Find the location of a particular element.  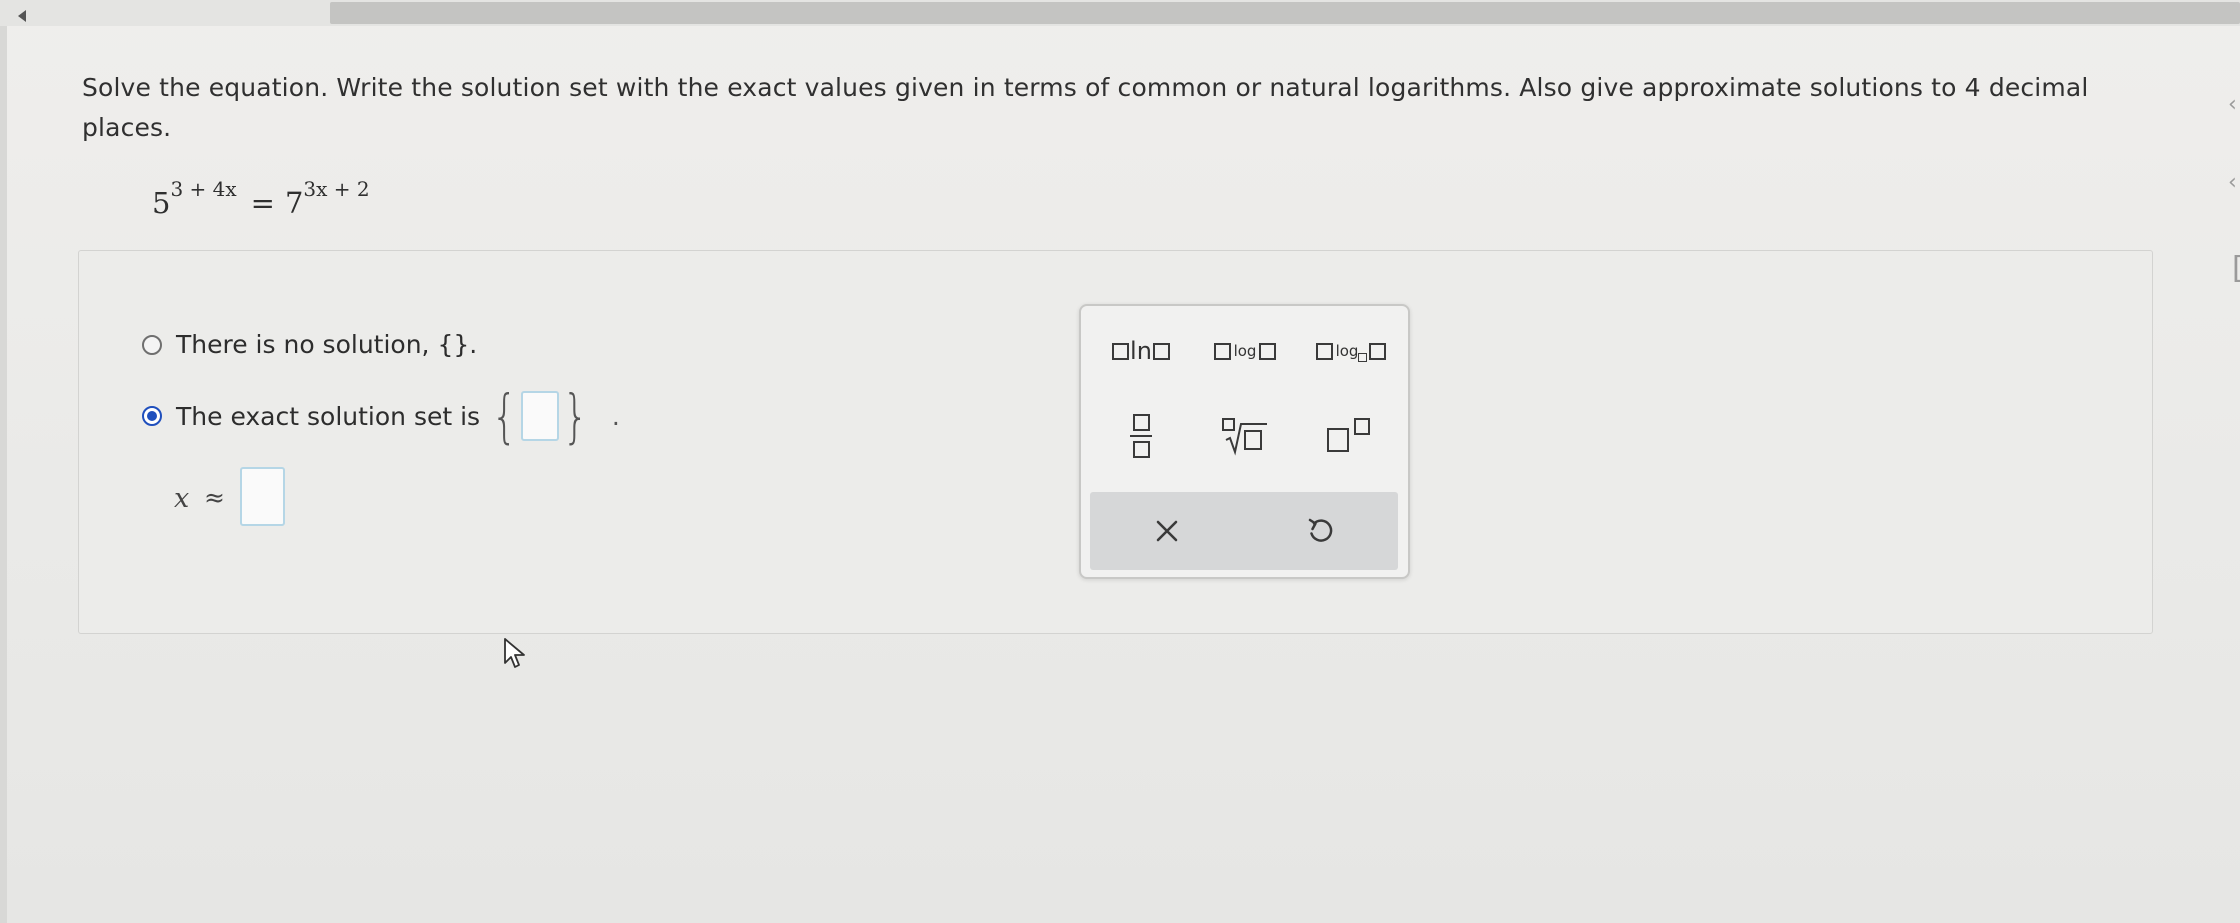

nth-root-icon is located at coordinates (1244, 437).